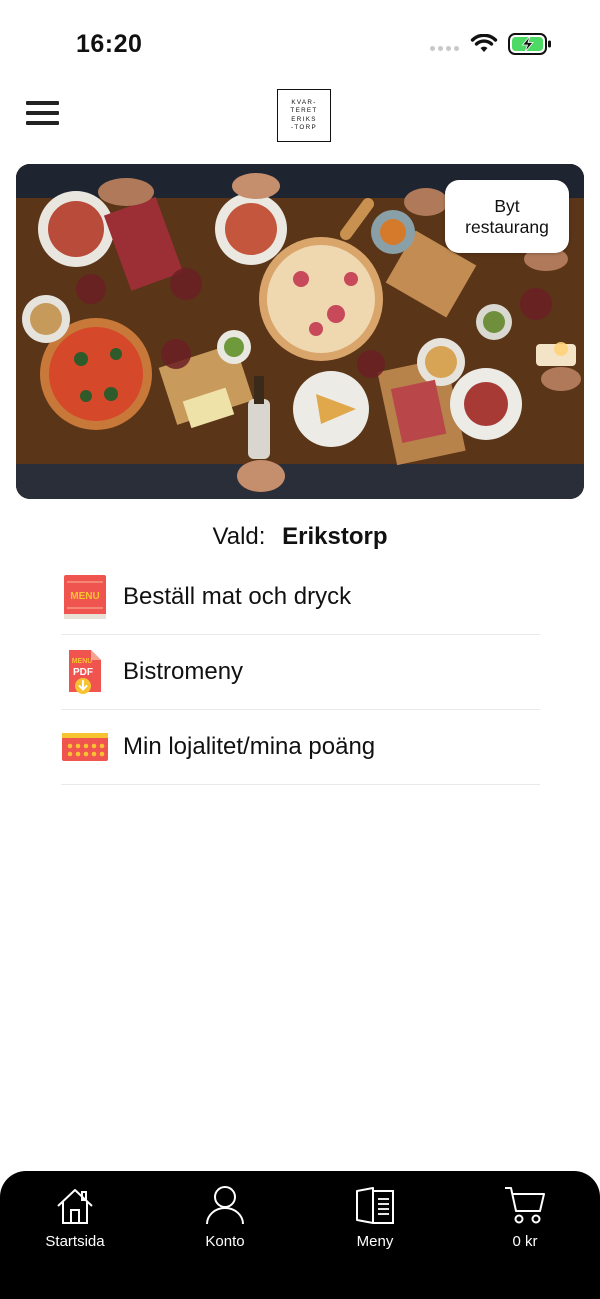 This screenshot has height=1299, width=600. What do you see at coordinates (525, 1204) in the screenshot?
I see `cart-icon` at bounding box center [525, 1204].